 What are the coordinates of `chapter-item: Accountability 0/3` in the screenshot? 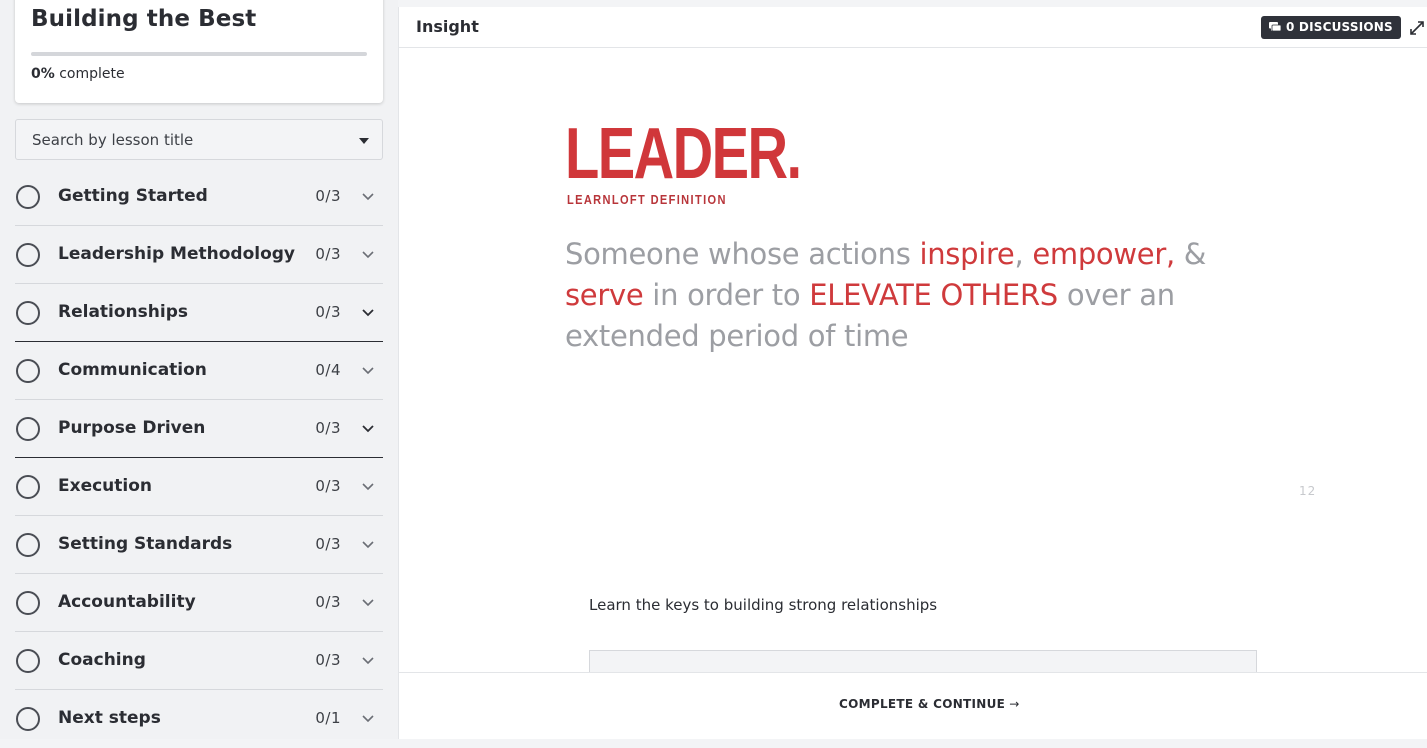 It's located at (199, 603).